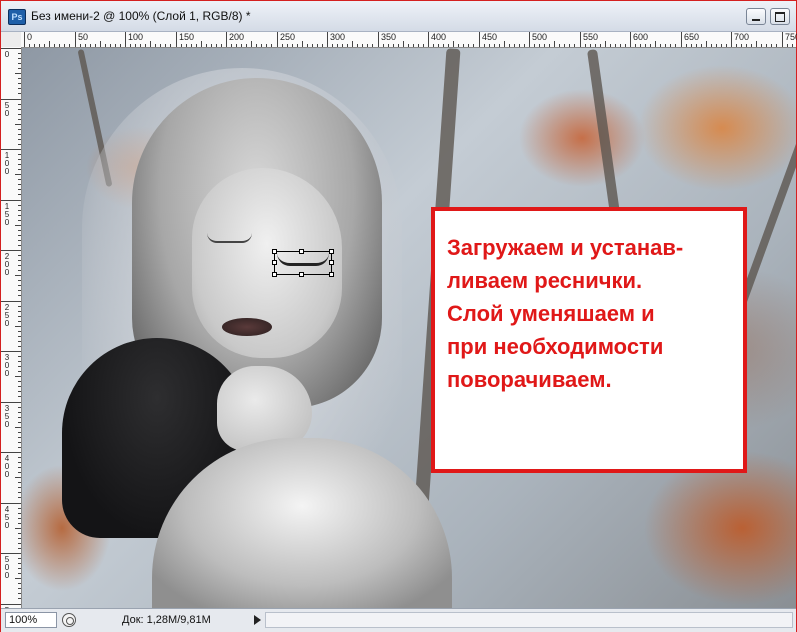  I want to click on ruler-label: 200, so click(7, 264).